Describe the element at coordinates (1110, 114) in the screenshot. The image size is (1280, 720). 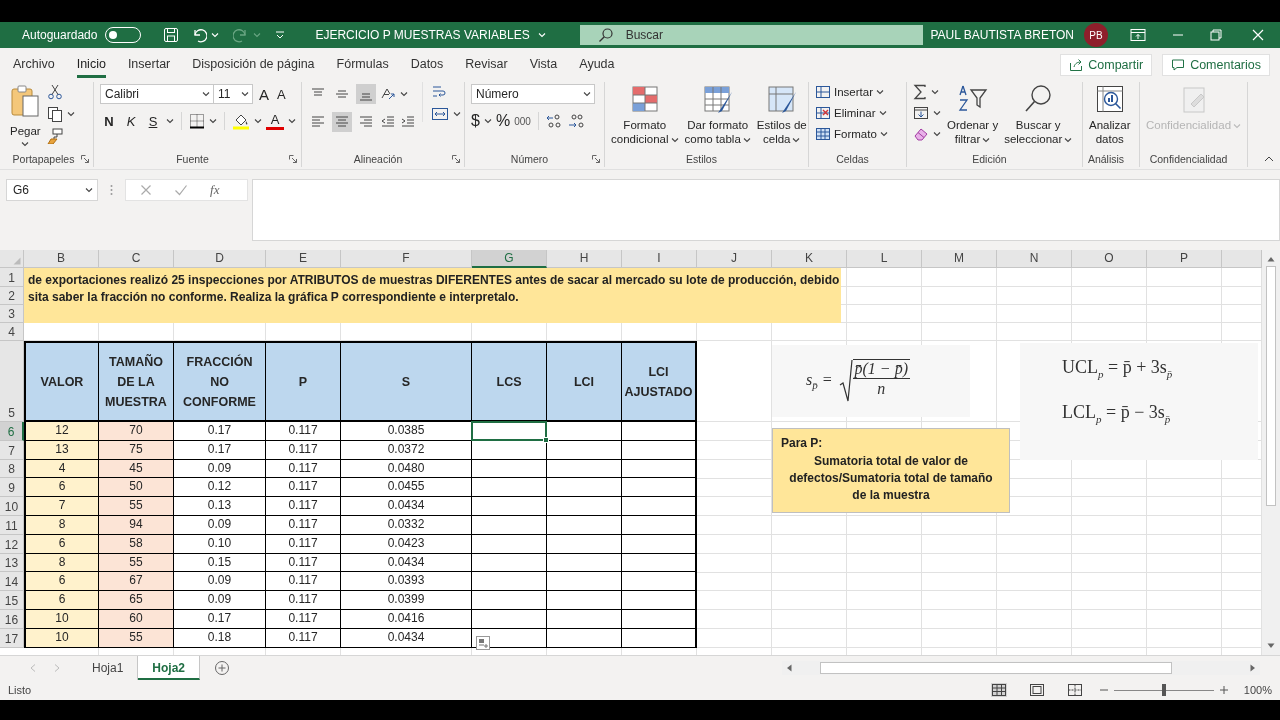
I see `analyze-data-button: Analizar datos` at that location.